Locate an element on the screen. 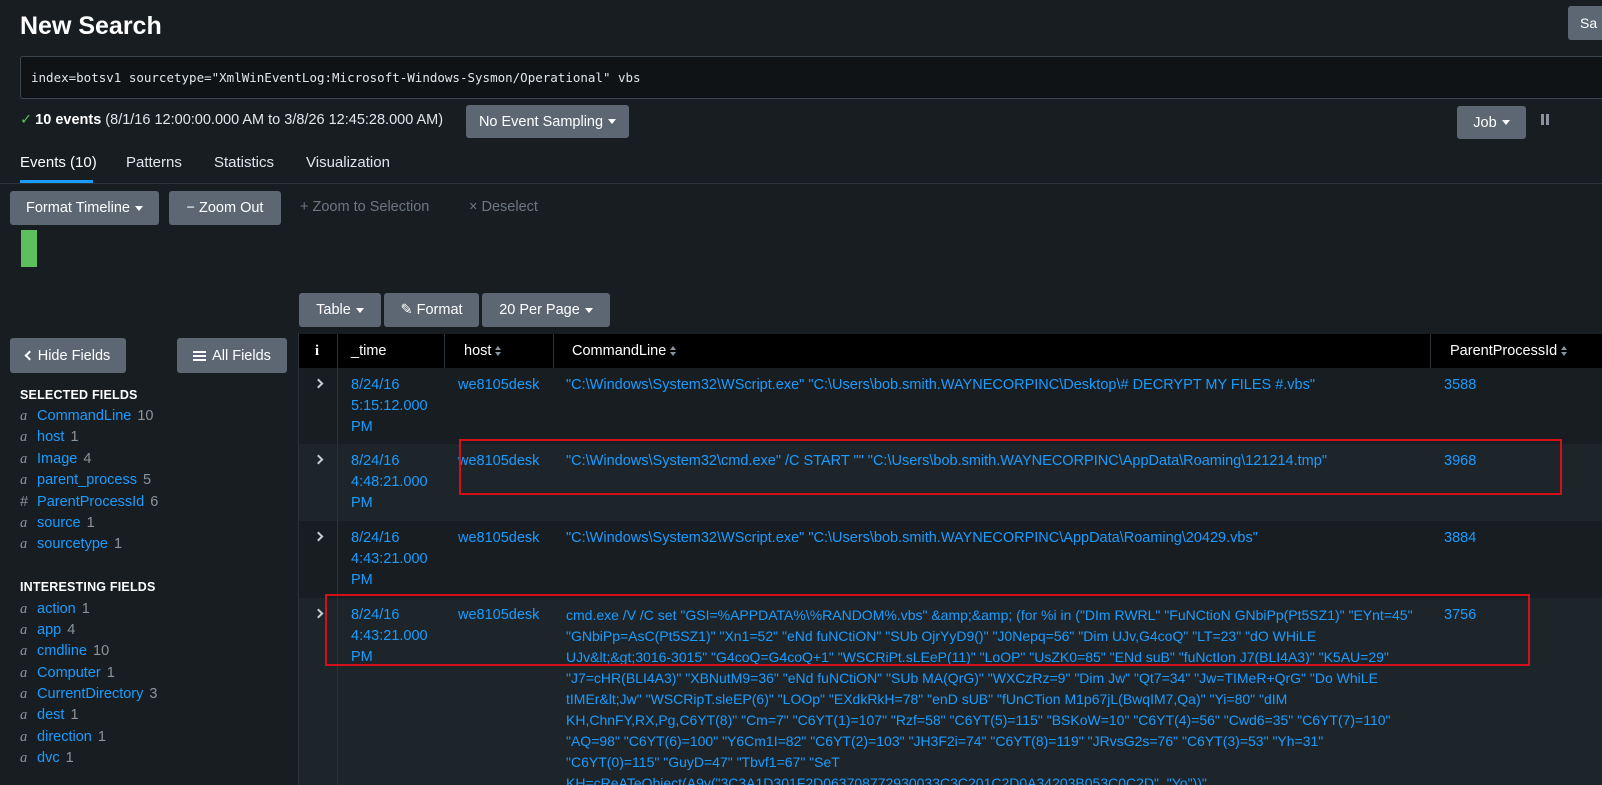  event-sampling-label: No Event Sampling is located at coordinates (541, 121).